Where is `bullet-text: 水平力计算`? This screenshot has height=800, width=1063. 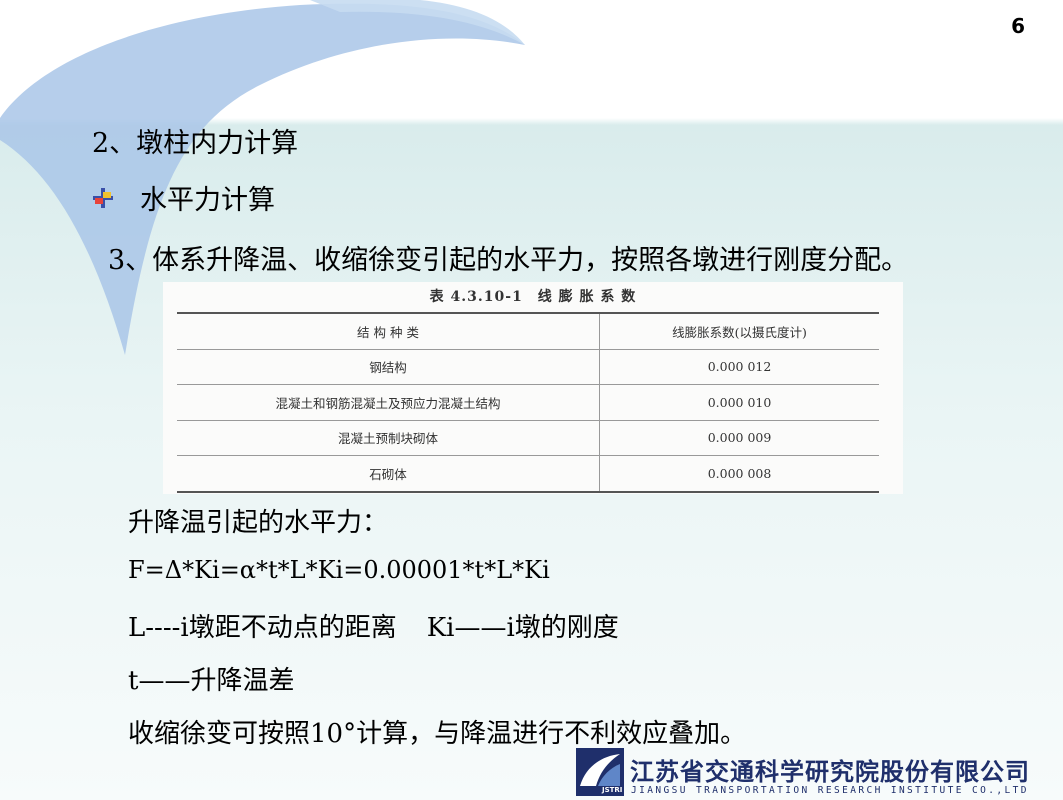
bullet-text: 水平力计算 is located at coordinates (207, 200).